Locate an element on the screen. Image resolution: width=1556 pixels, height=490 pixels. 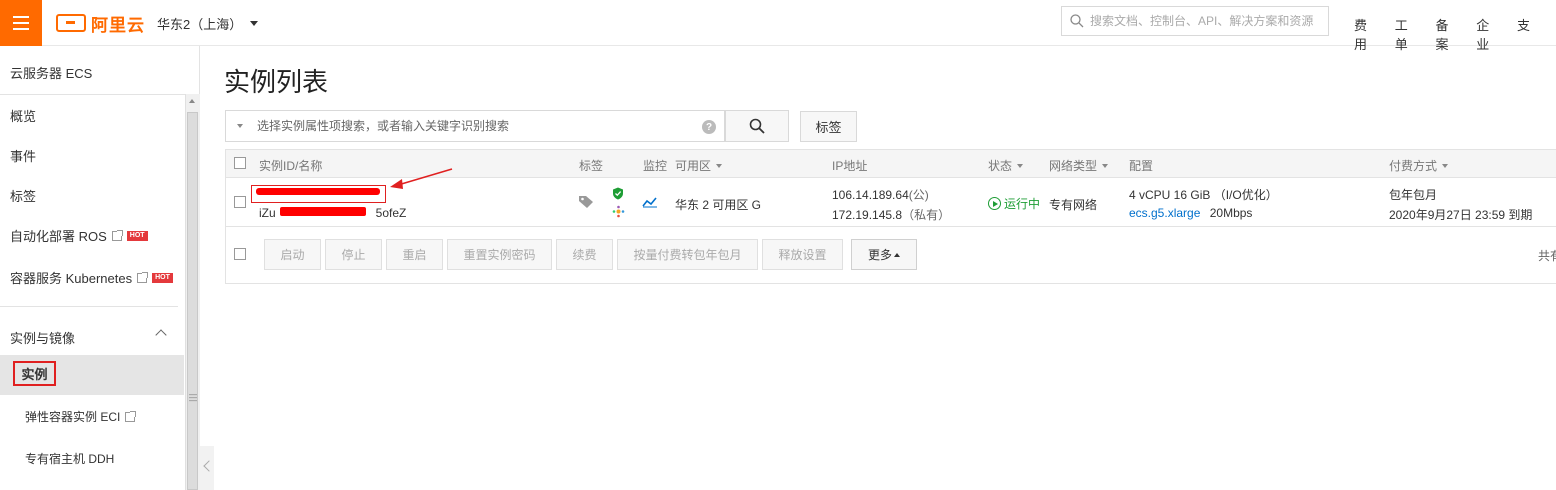
billing-expiry: 2020年9月27日 23:59 到期 is located at coordinates (1461, 215).